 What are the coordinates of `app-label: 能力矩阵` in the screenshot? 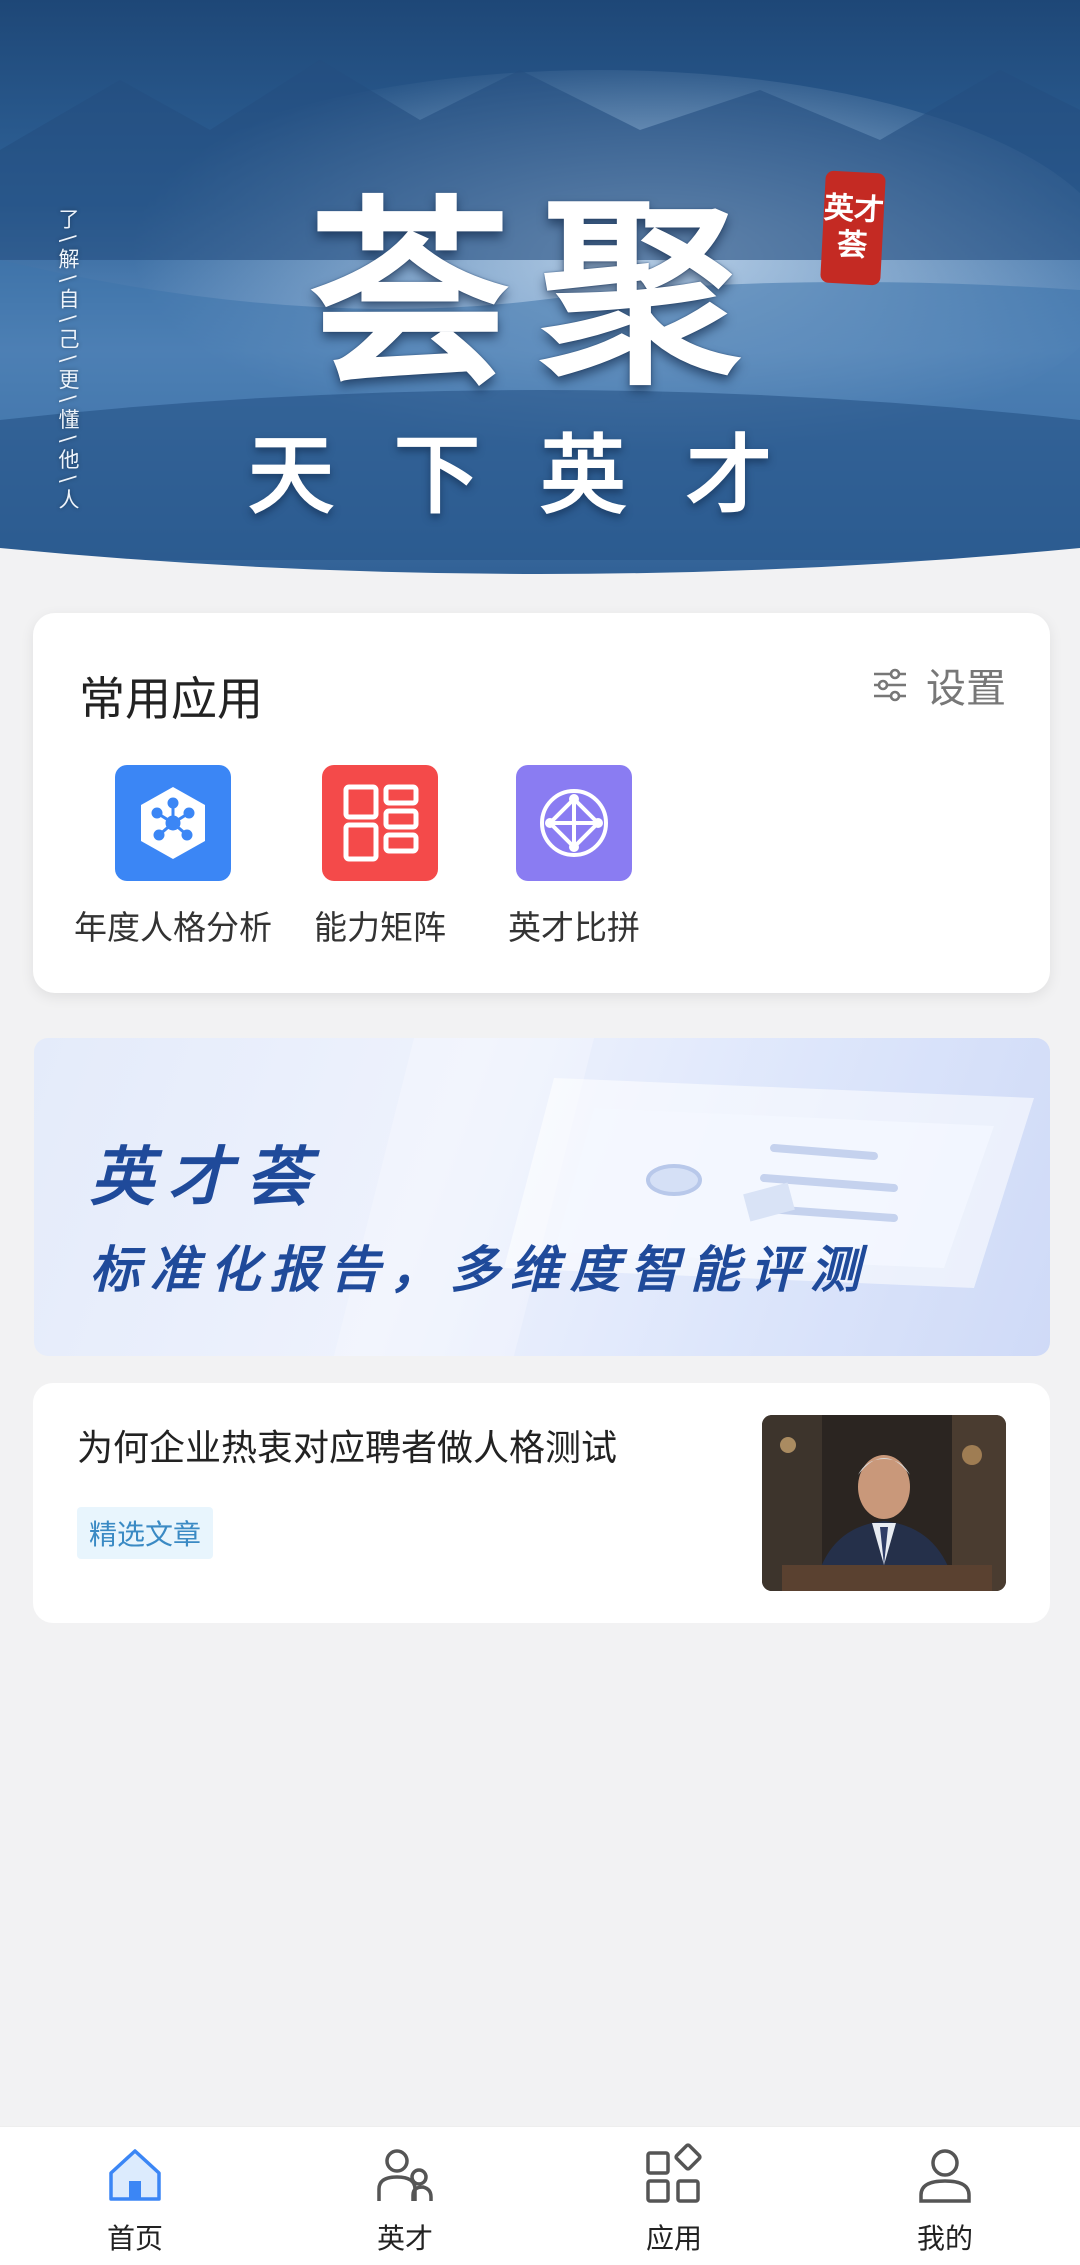 It's located at (380, 927).